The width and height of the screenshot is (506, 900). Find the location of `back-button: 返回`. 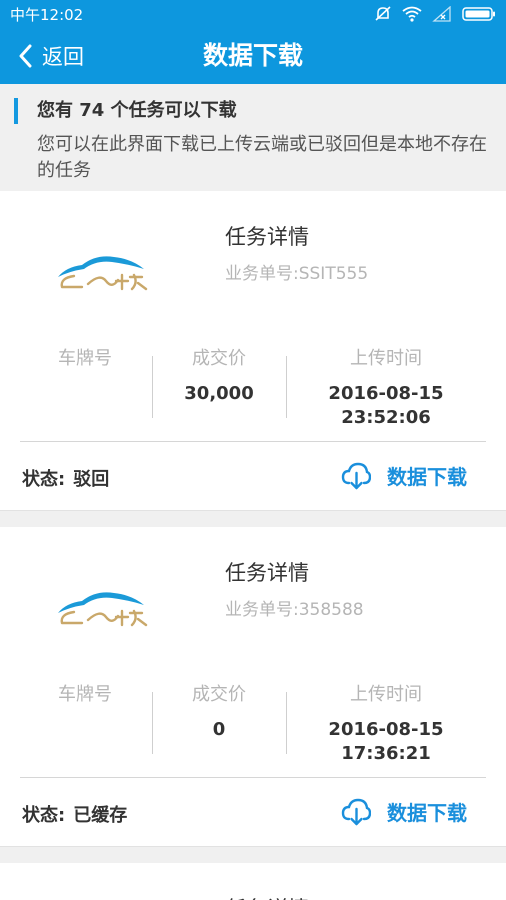

back-button: 返回 is located at coordinates (51, 56).